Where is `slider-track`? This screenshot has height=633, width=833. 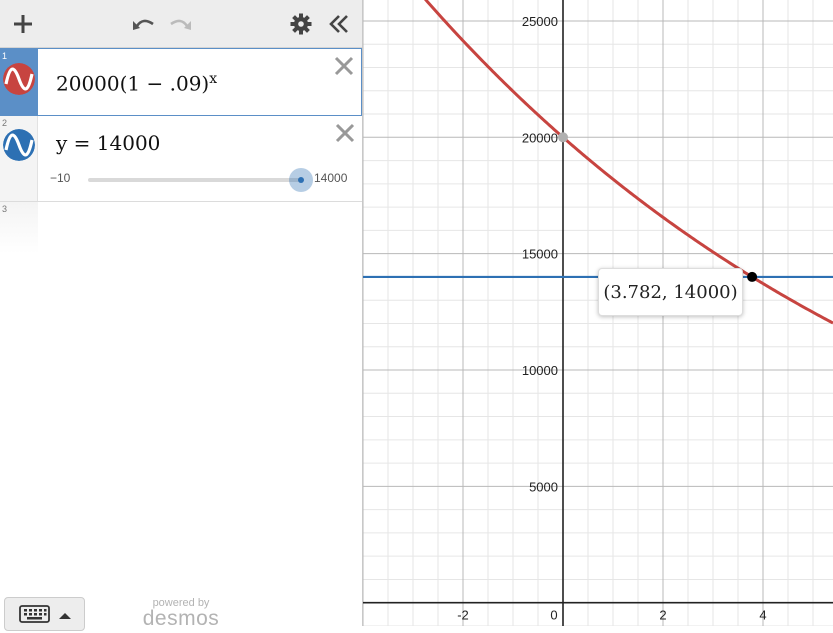
slider-track is located at coordinates (194, 180).